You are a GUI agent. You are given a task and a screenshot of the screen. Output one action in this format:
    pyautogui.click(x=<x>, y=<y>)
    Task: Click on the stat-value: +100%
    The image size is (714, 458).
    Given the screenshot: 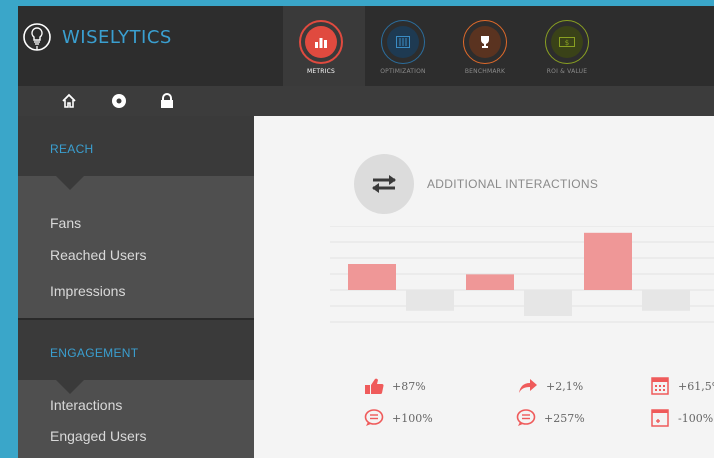 What is the action you would take?
    pyautogui.click(x=412, y=418)
    